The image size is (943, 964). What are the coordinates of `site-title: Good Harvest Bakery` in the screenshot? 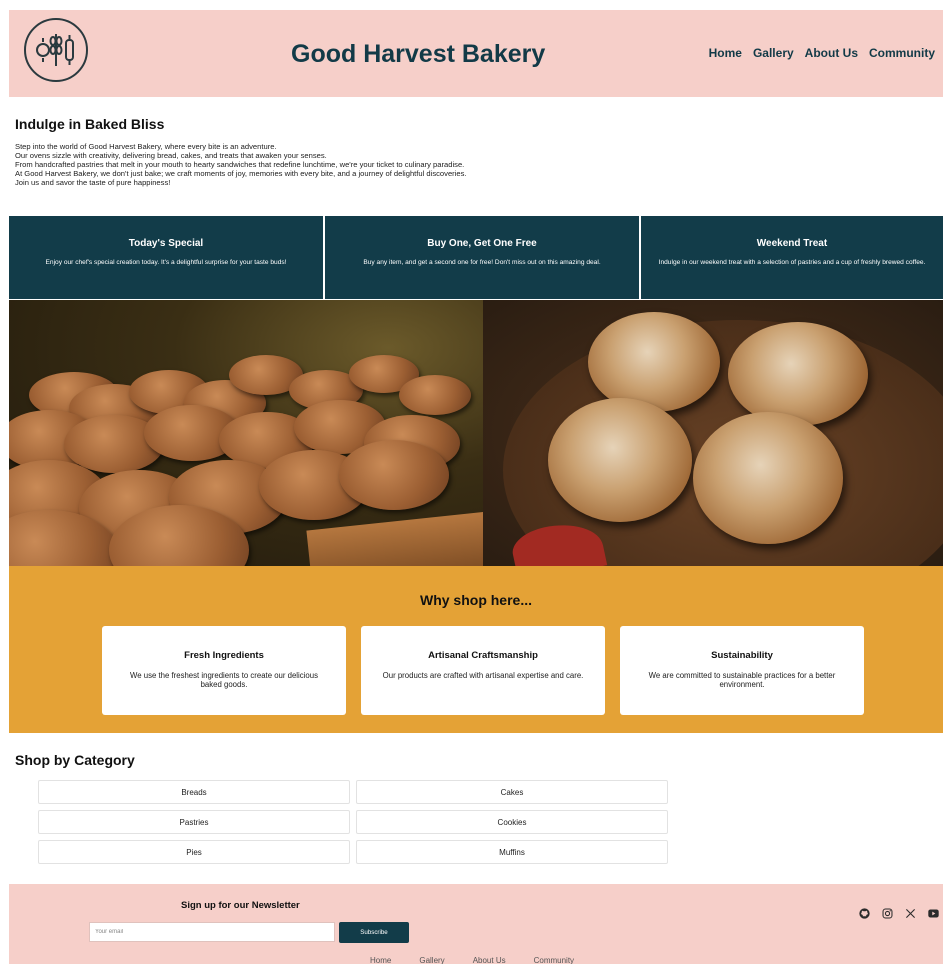 It's located at (418, 54).